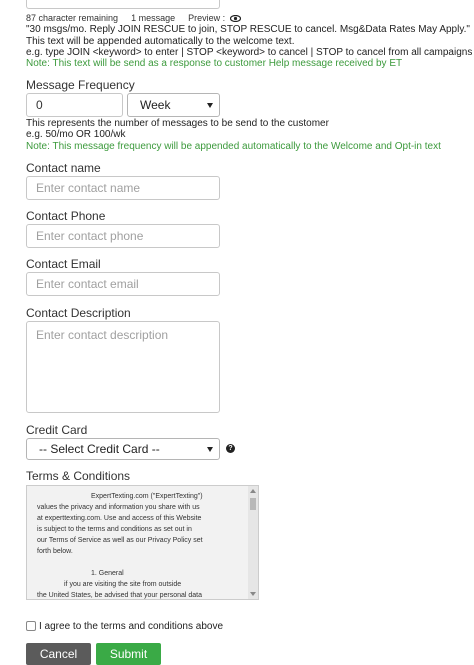 The height and width of the screenshot is (665, 474). I want to click on frequency-example: e.g. 50/mo OR 100/wk, so click(76, 134).